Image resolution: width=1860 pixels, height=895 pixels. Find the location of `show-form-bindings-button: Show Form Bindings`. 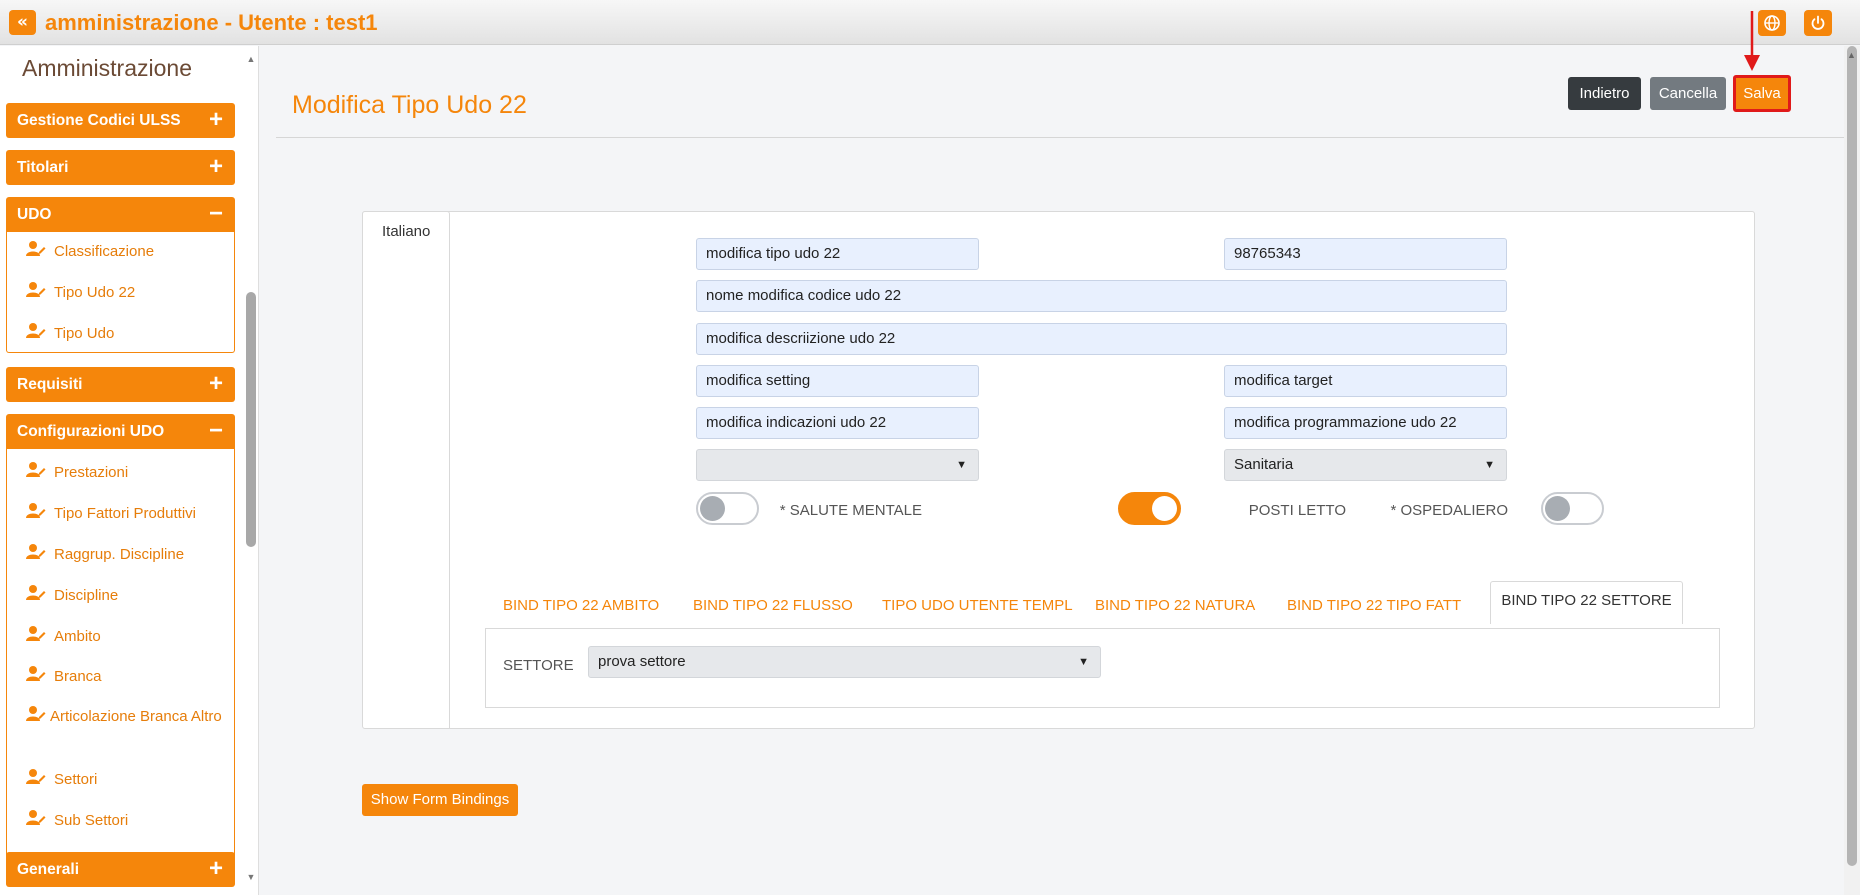

show-form-bindings-button: Show Form Bindings is located at coordinates (440, 800).